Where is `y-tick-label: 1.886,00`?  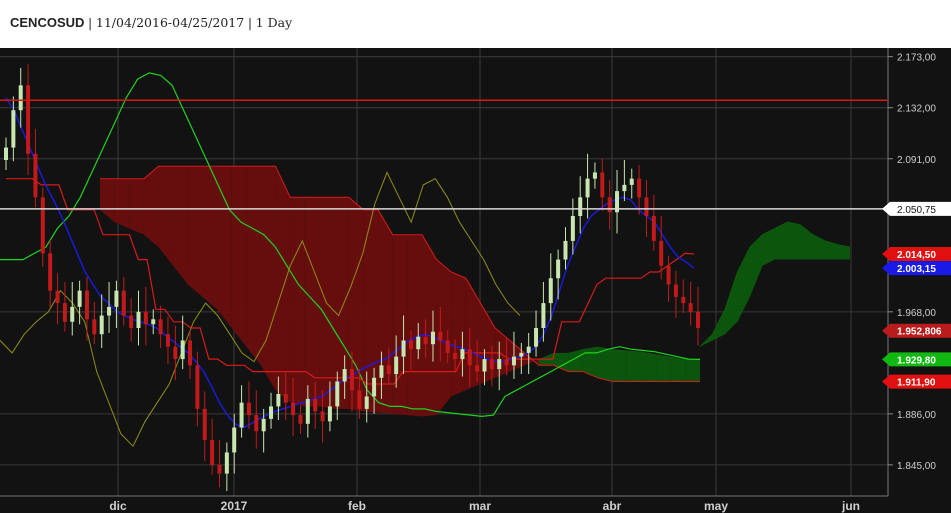 y-tick-label: 1.886,00 is located at coordinates (916, 415).